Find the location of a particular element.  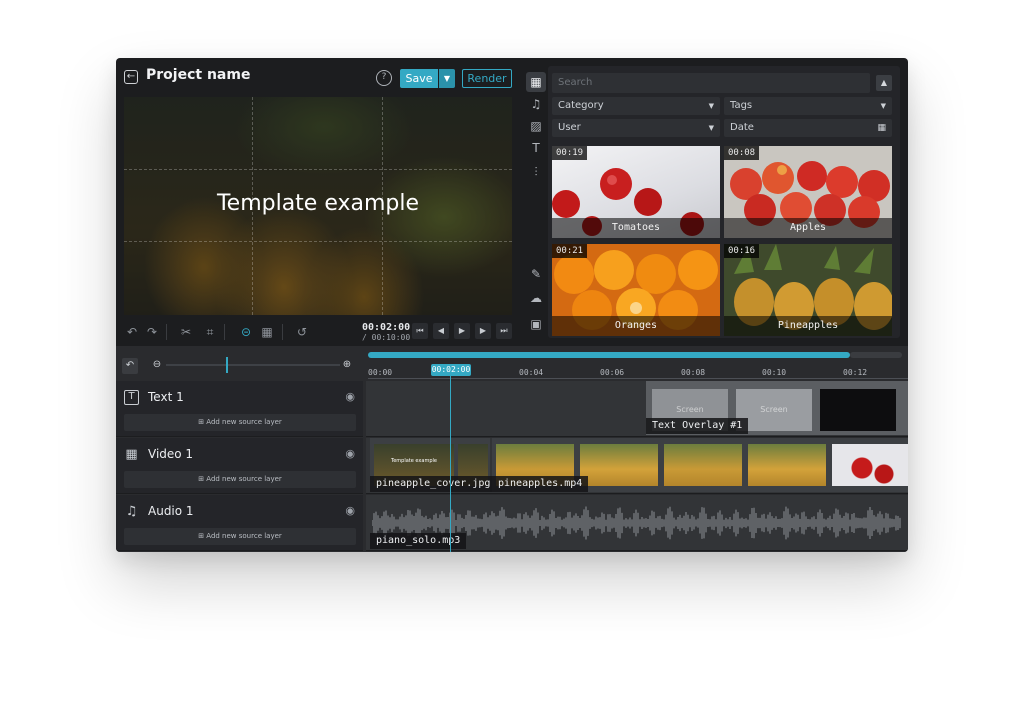

text-icon: T is located at coordinates (536, 148).